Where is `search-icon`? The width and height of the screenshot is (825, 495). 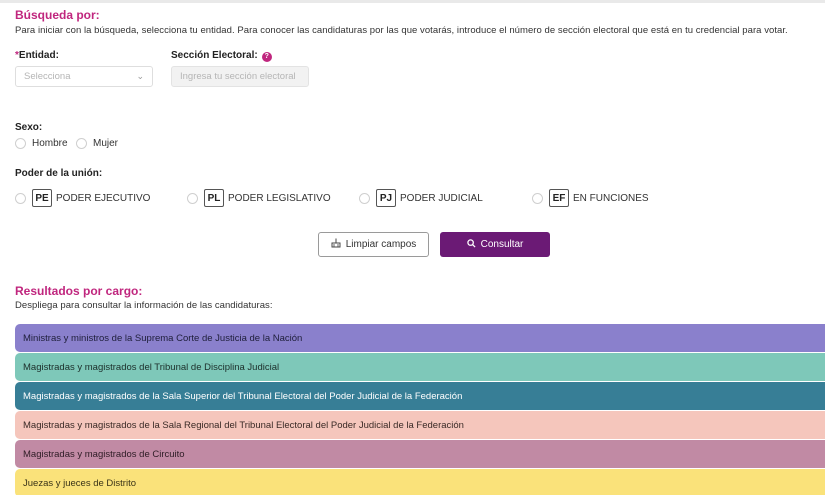 search-icon is located at coordinates (471, 244).